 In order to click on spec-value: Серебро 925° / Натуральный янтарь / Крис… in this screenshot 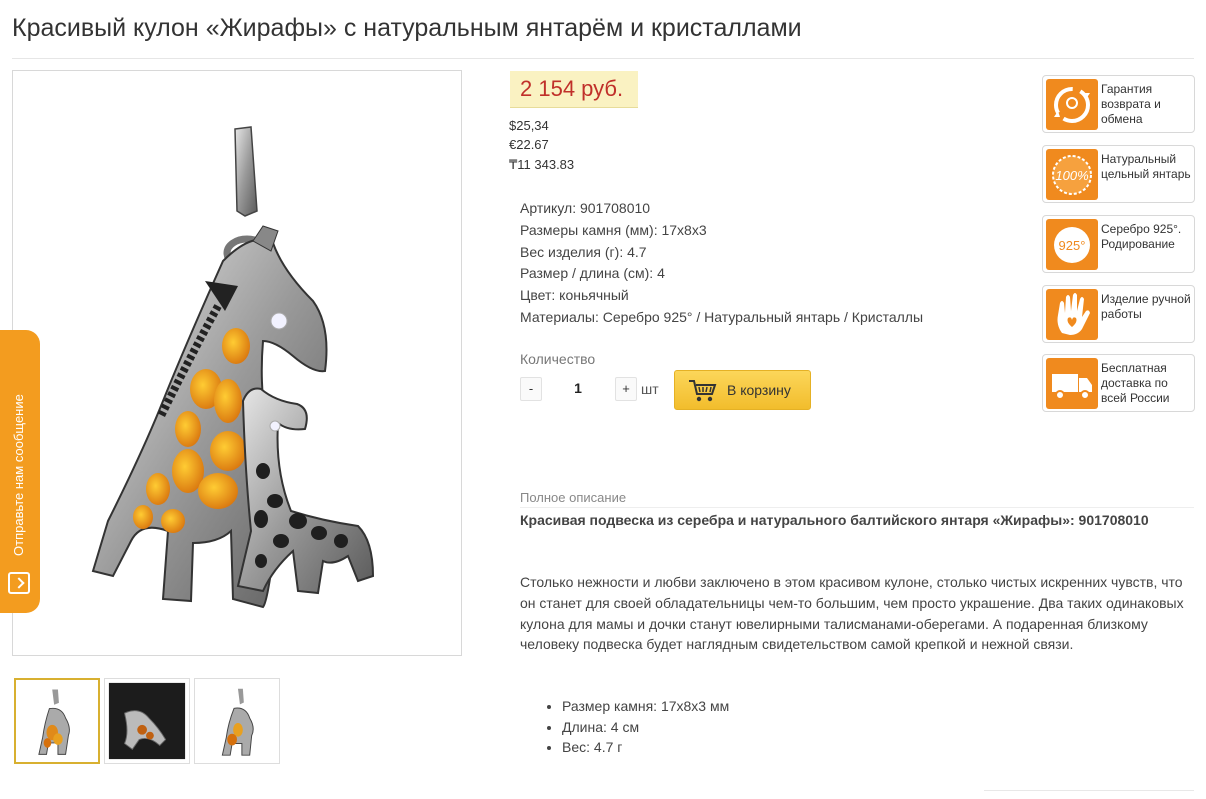, I will do `click(763, 316)`.